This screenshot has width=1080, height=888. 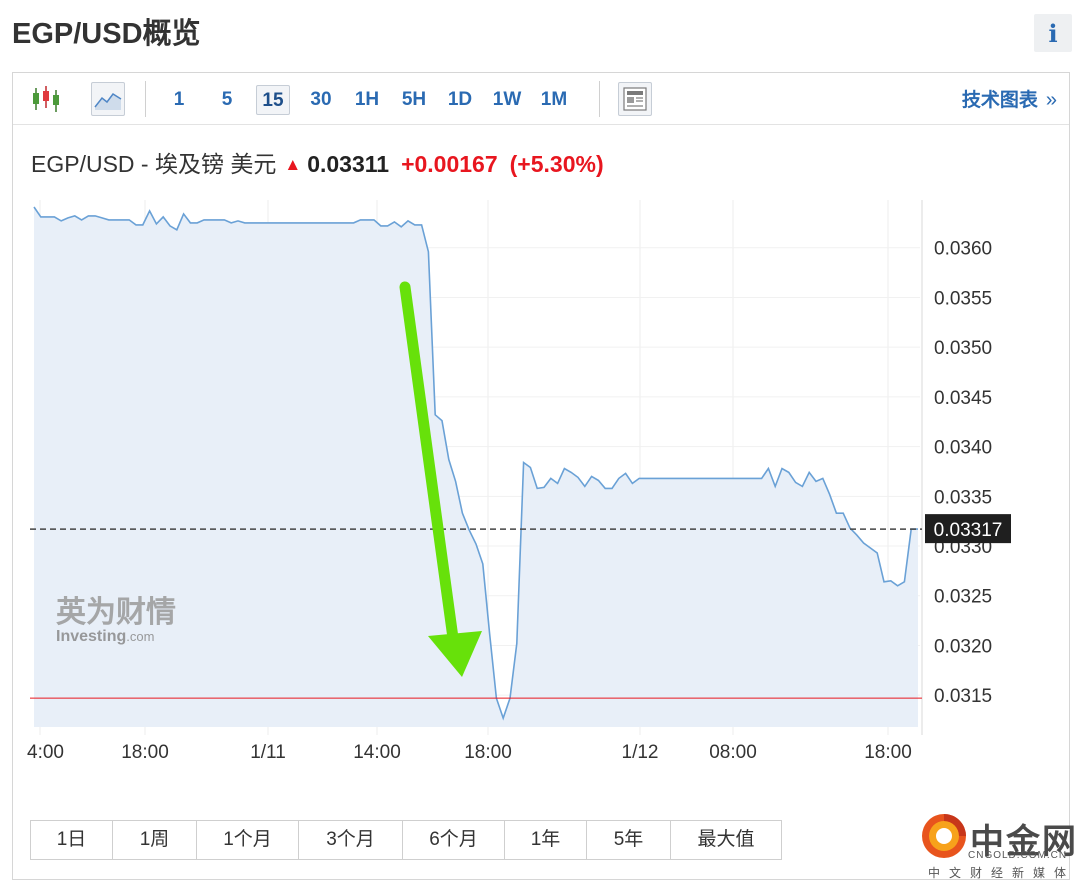 I want to click on x-tick-label: 14:00, so click(x=377, y=752).